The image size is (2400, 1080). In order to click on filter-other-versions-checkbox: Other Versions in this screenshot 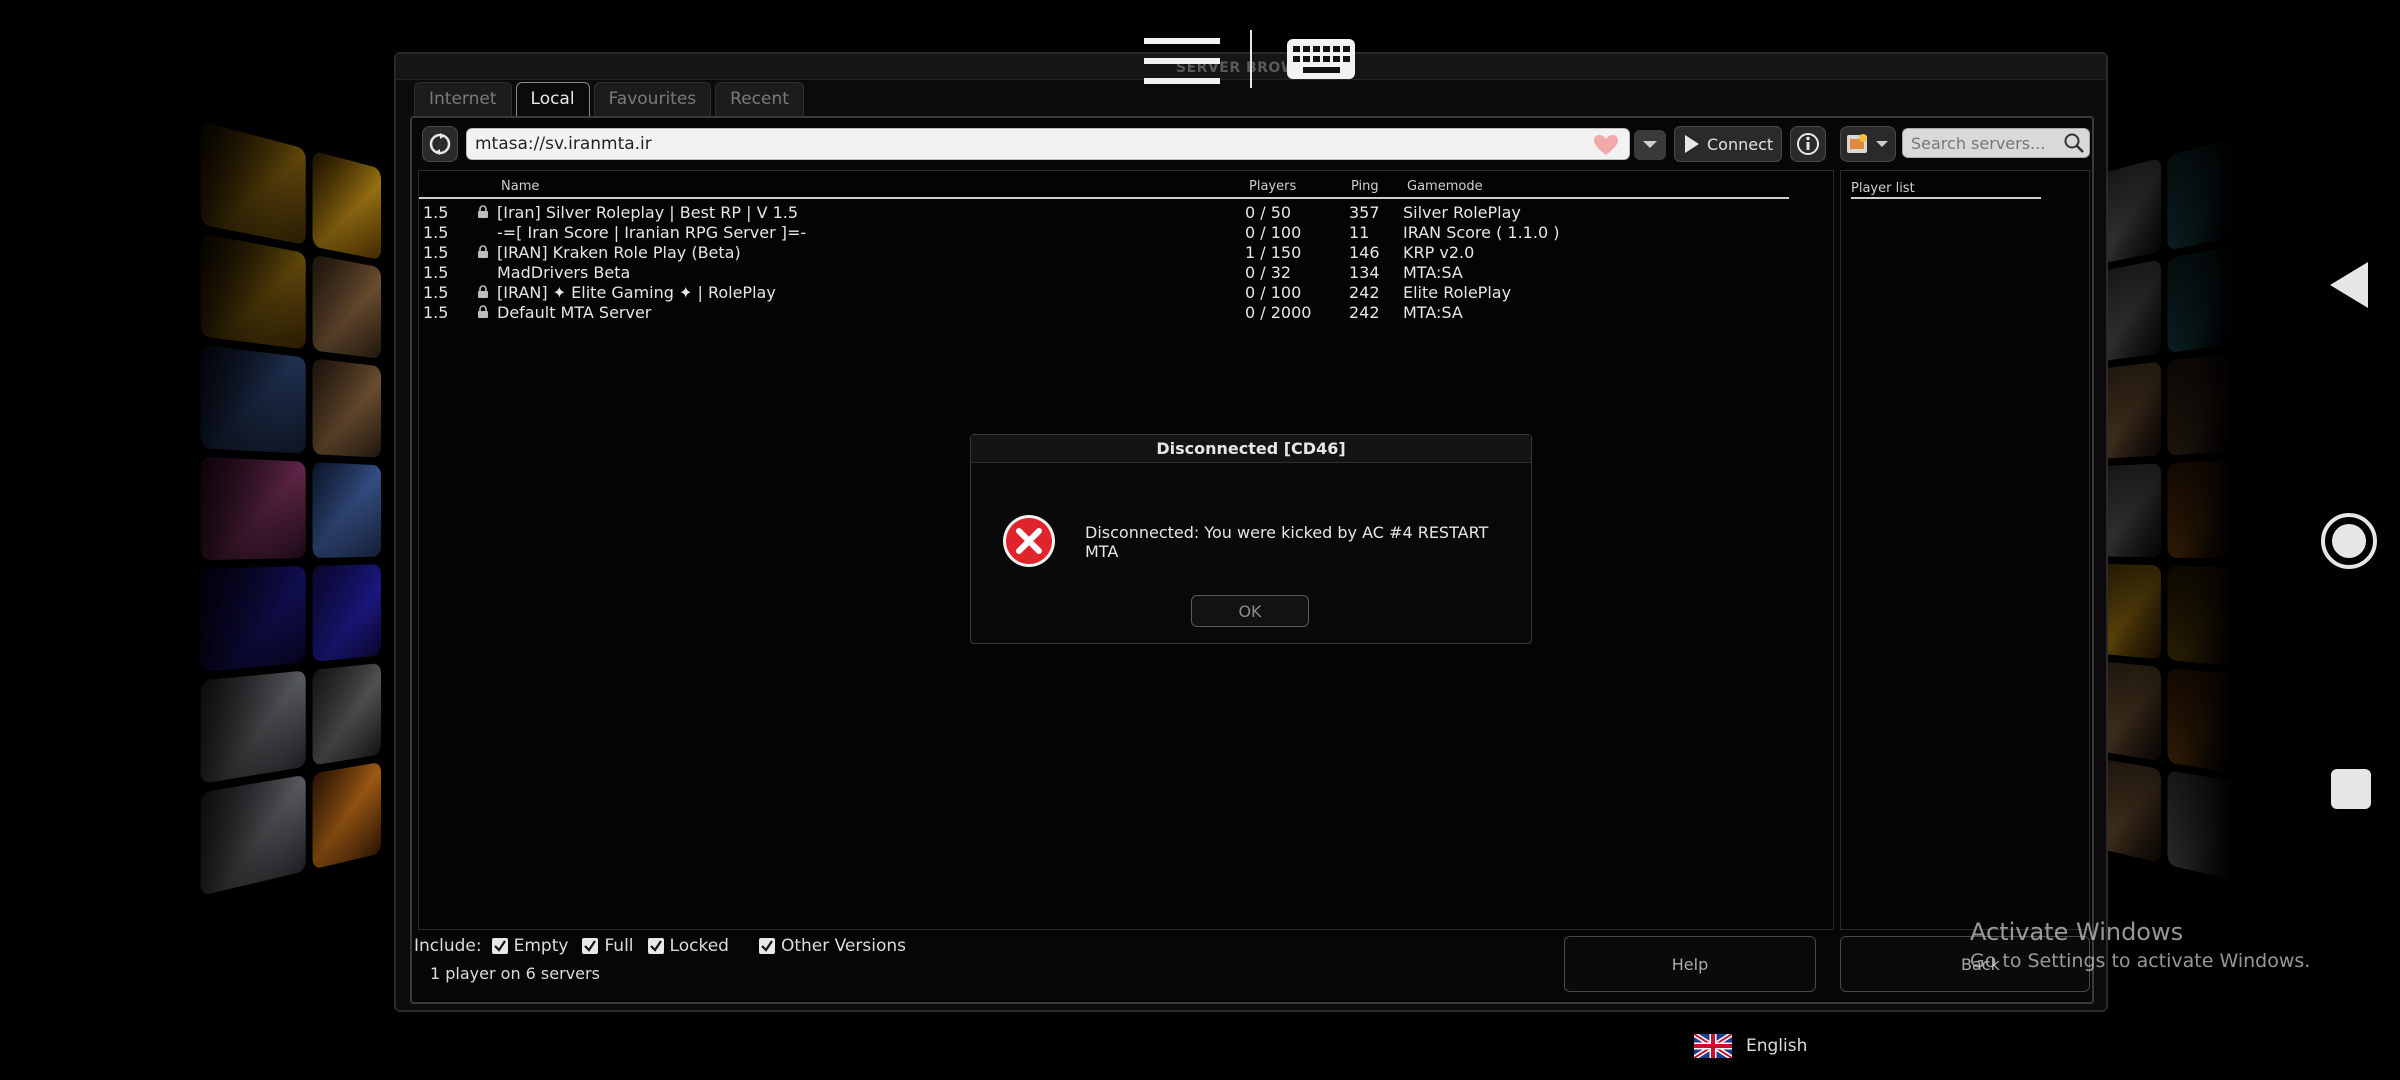, I will do `click(832, 946)`.